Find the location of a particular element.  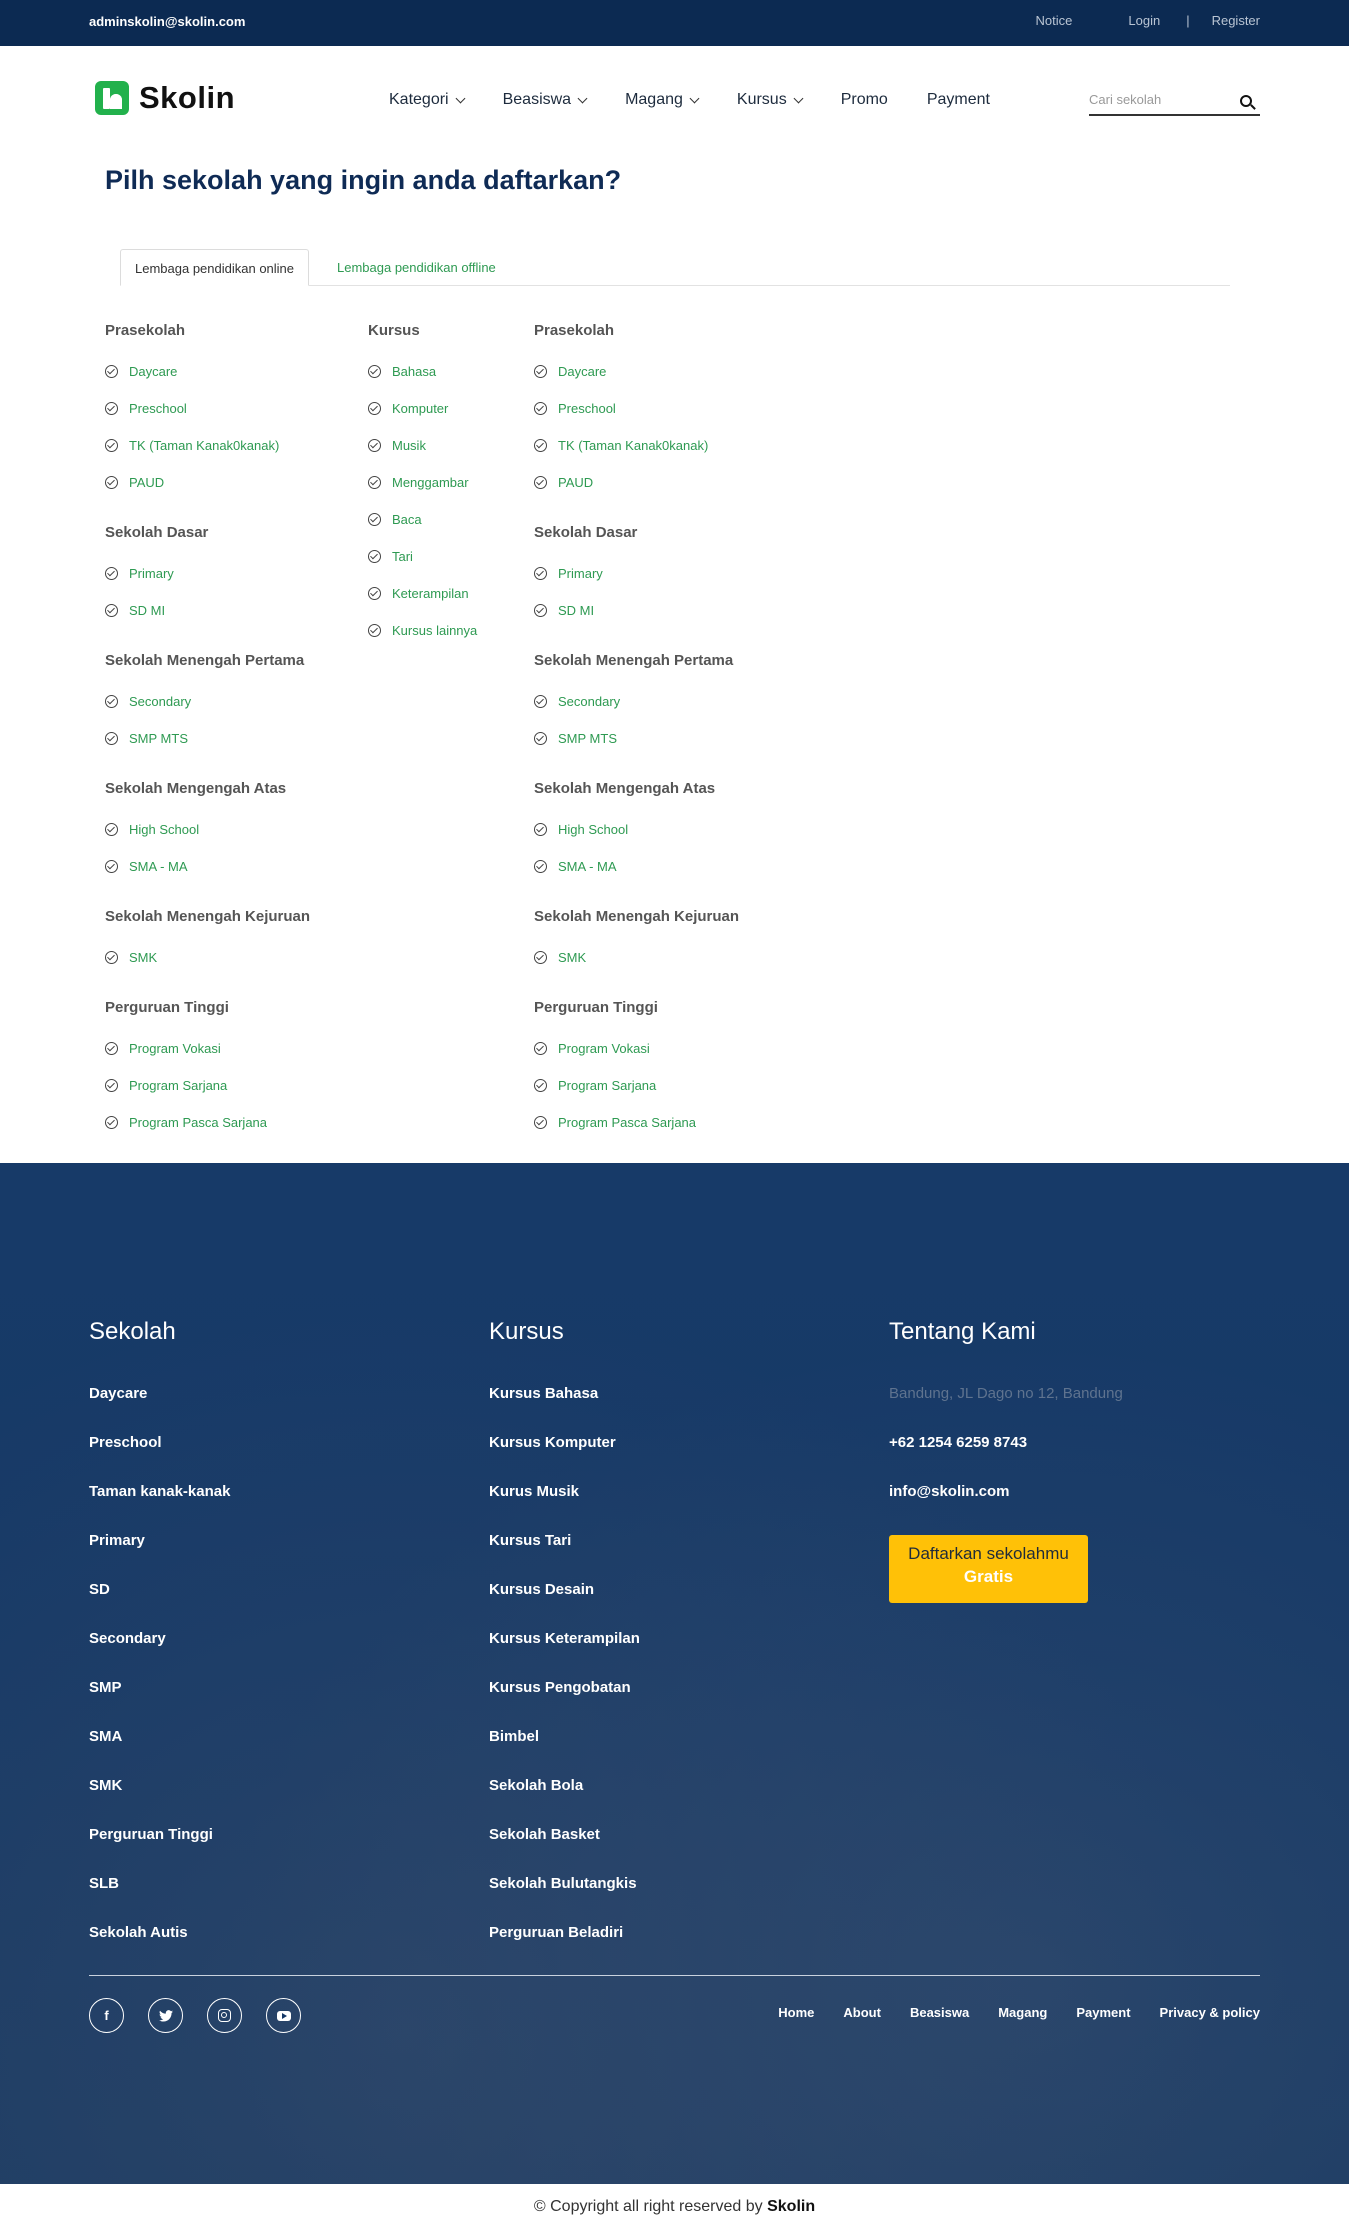

register-school-button: Daftarkan sekolahmu Gratis is located at coordinates (988, 1569).